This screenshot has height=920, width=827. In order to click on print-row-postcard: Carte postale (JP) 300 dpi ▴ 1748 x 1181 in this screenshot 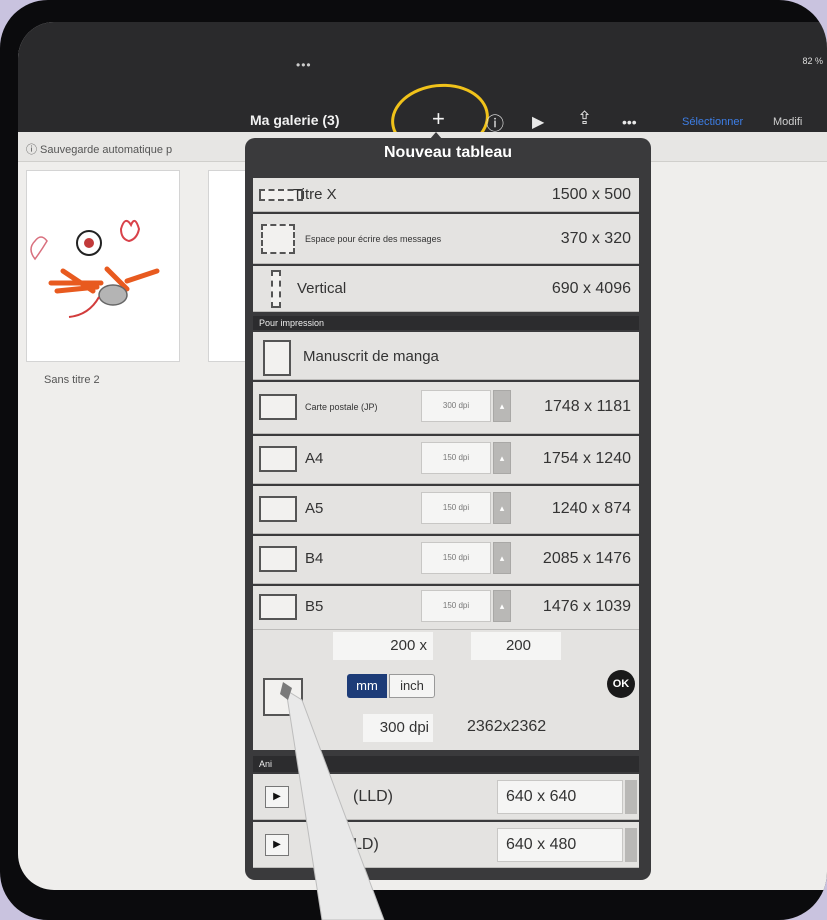, I will do `click(446, 408)`.